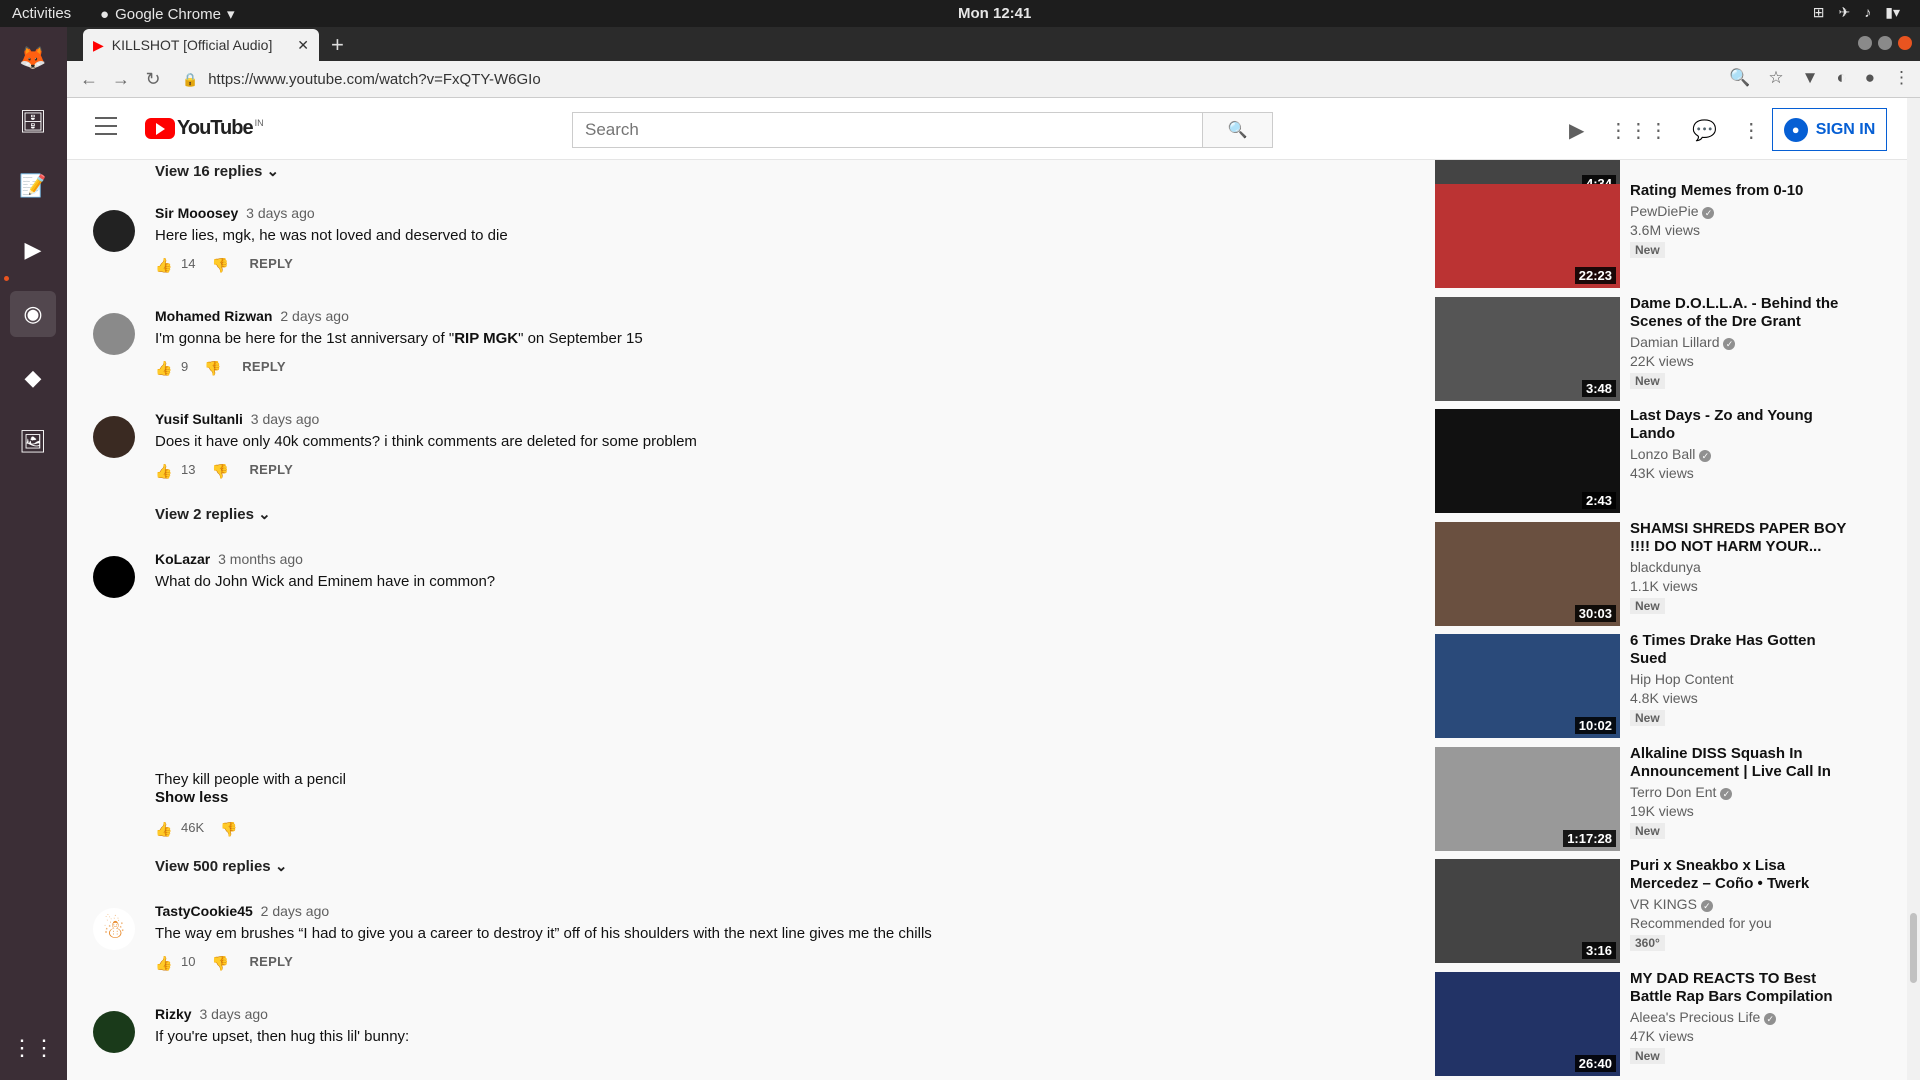  Describe the element at coordinates (1870, 78) in the screenshot. I see `profile-icon: ●` at that location.